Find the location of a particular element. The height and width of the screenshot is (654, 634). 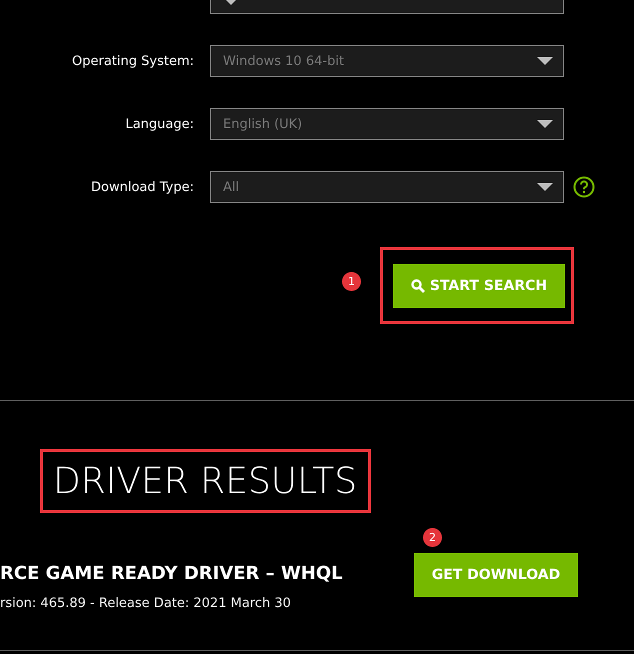

search-icon is located at coordinates (417, 286).